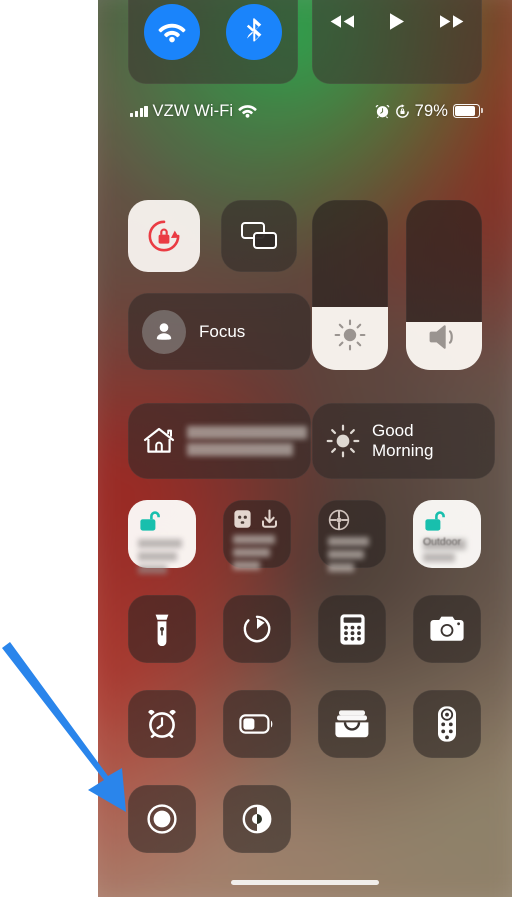 The image size is (512, 897). Describe the element at coordinates (254, 32) in the screenshot. I see `bluetooth-toggle` at that location.